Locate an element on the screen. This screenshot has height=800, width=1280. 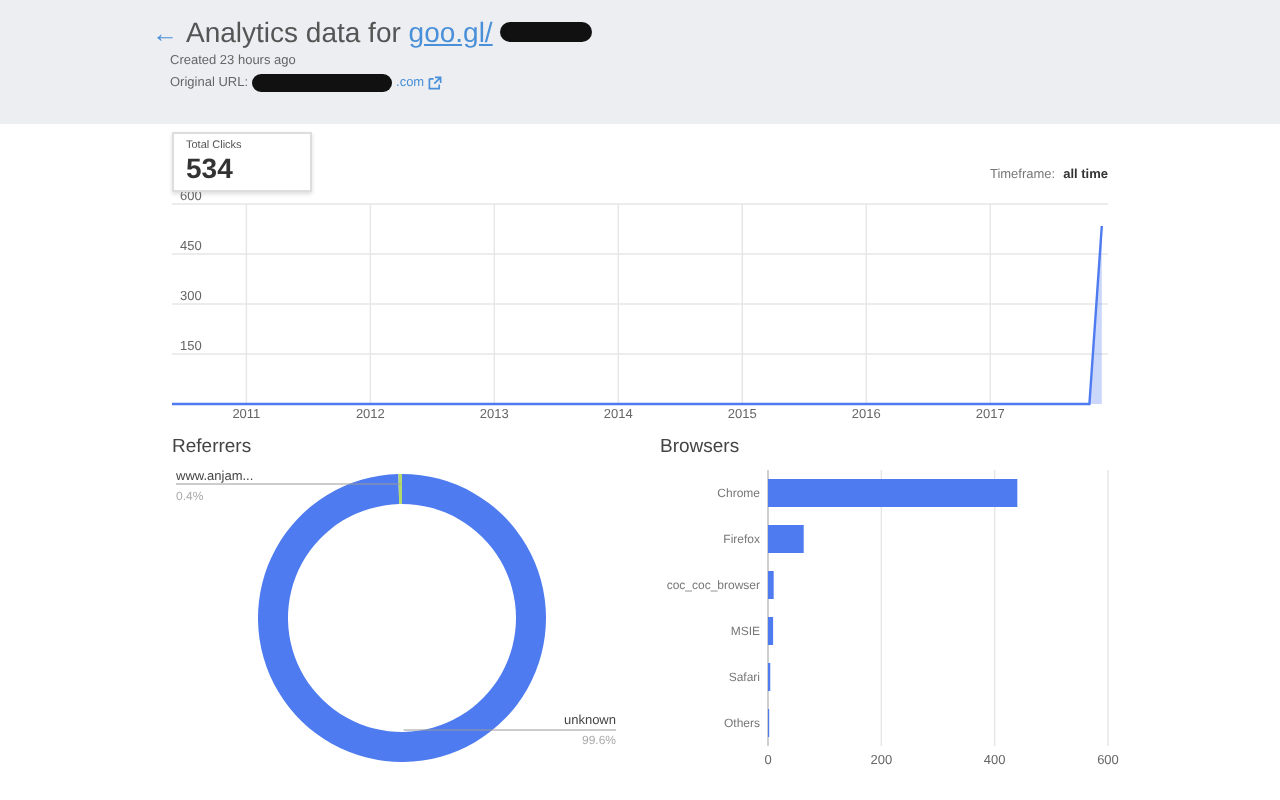
section-title: Referrers is located at coordinates (213, 447).